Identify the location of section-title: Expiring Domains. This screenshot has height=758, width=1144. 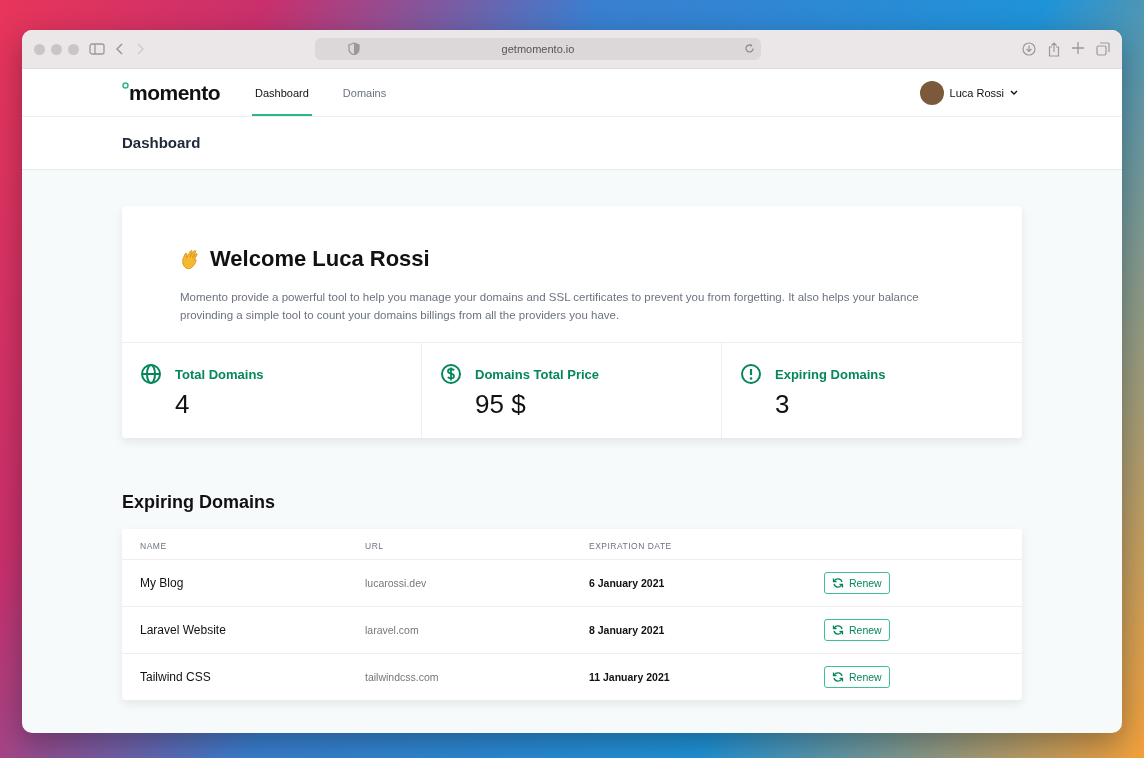
(199, 502).